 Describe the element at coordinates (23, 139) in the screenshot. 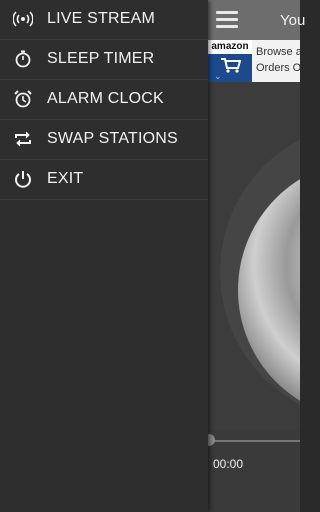

I see `swap-icon` at that location.